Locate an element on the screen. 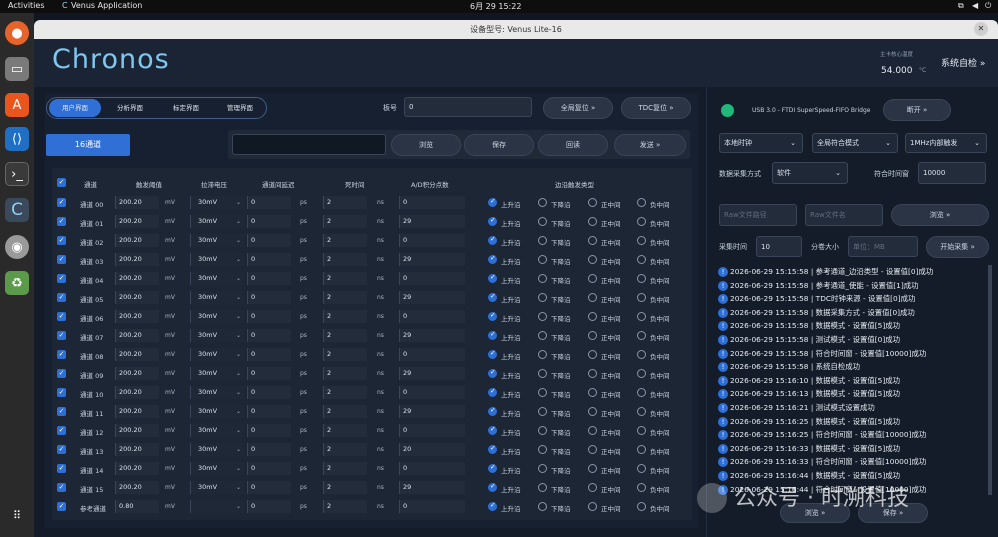  network-icon: ⧉ is located at coordinates (961, 6).